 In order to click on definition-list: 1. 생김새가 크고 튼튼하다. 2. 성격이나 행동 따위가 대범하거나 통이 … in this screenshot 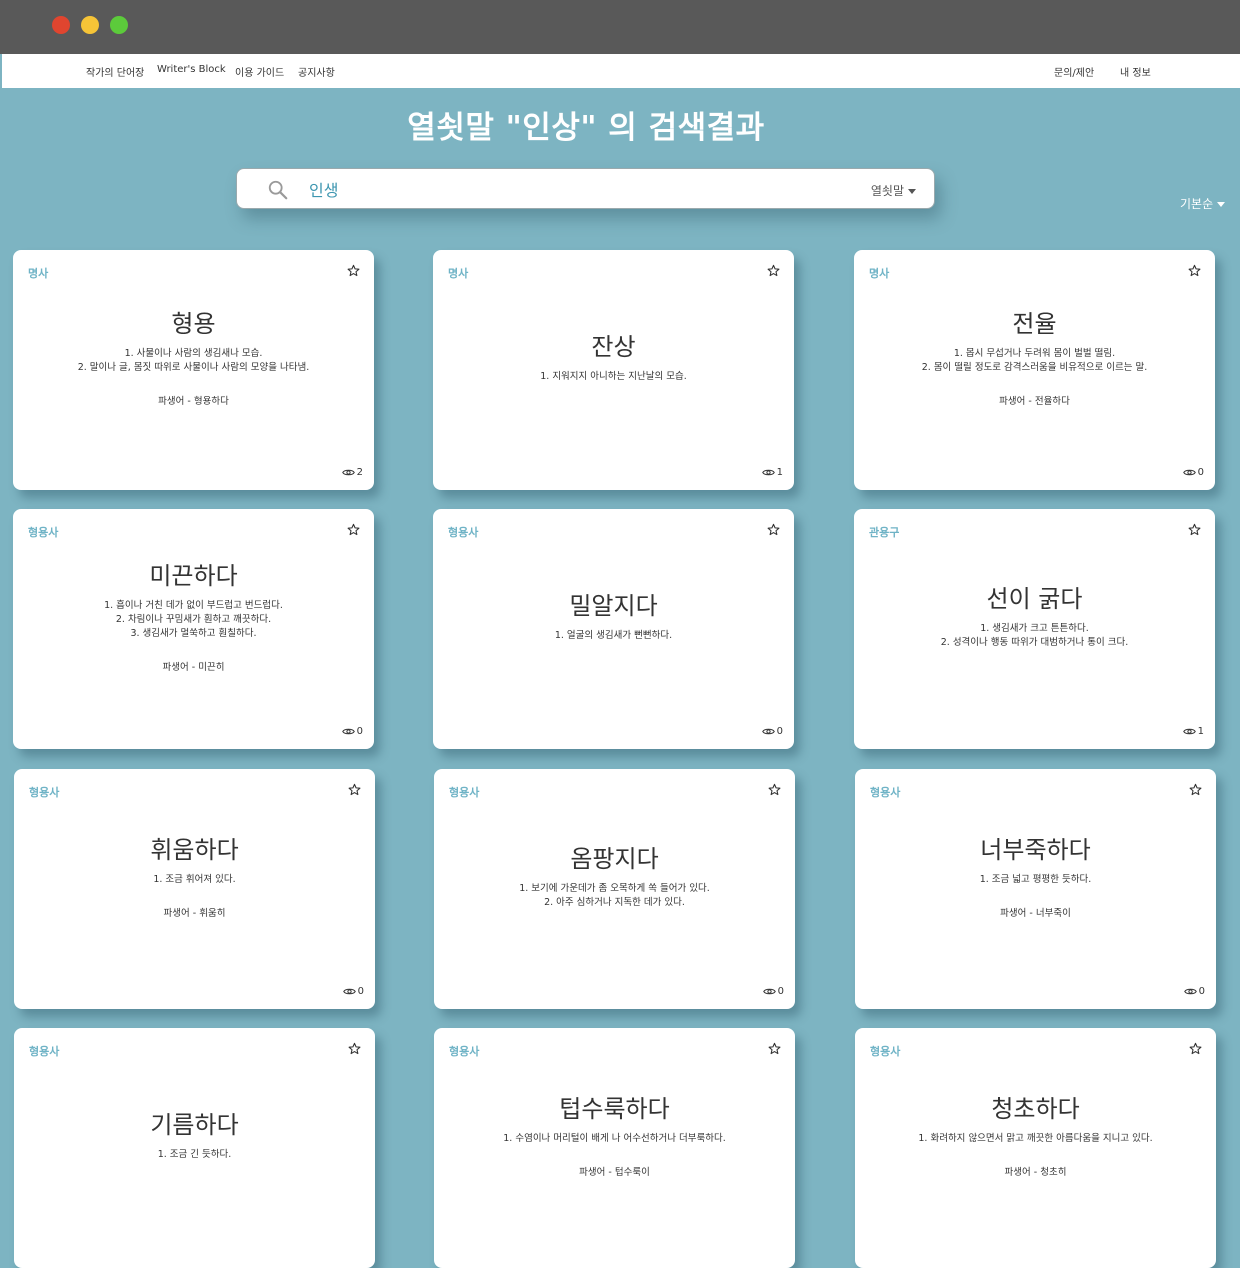, I will do `click(1035, 636)`.